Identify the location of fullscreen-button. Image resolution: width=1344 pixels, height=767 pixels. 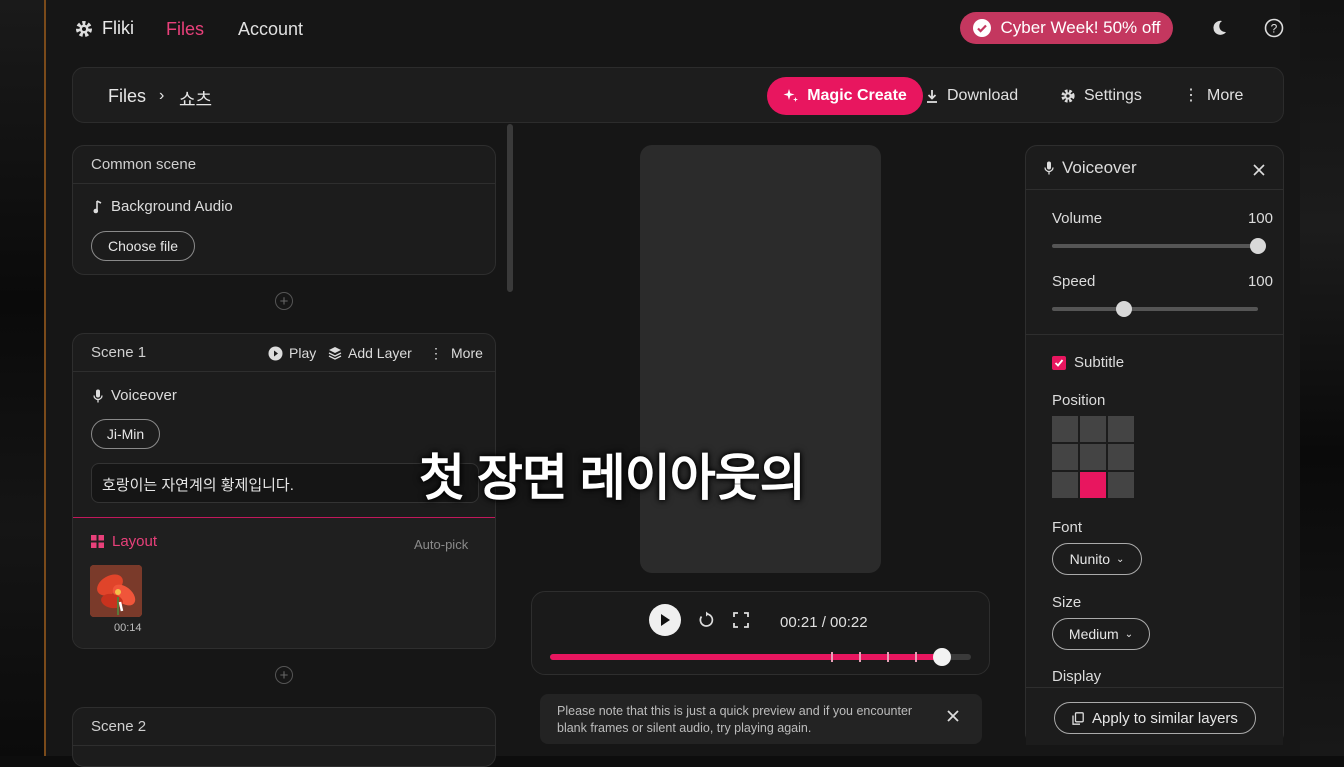
(741, 622).